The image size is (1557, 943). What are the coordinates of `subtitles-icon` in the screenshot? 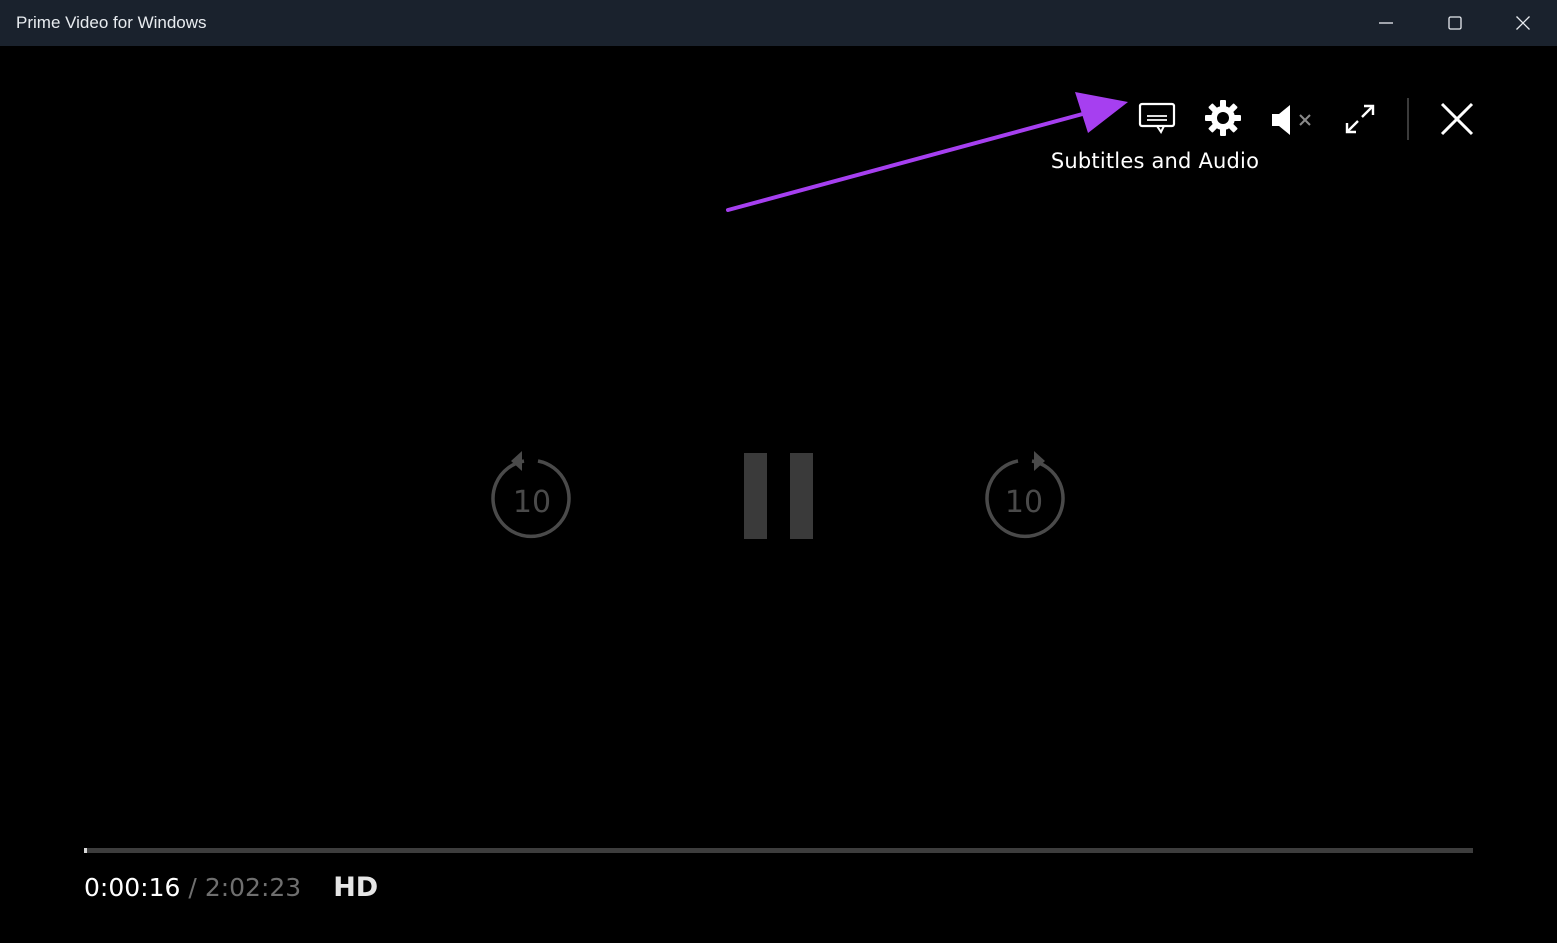 It's located at (1157, 118).